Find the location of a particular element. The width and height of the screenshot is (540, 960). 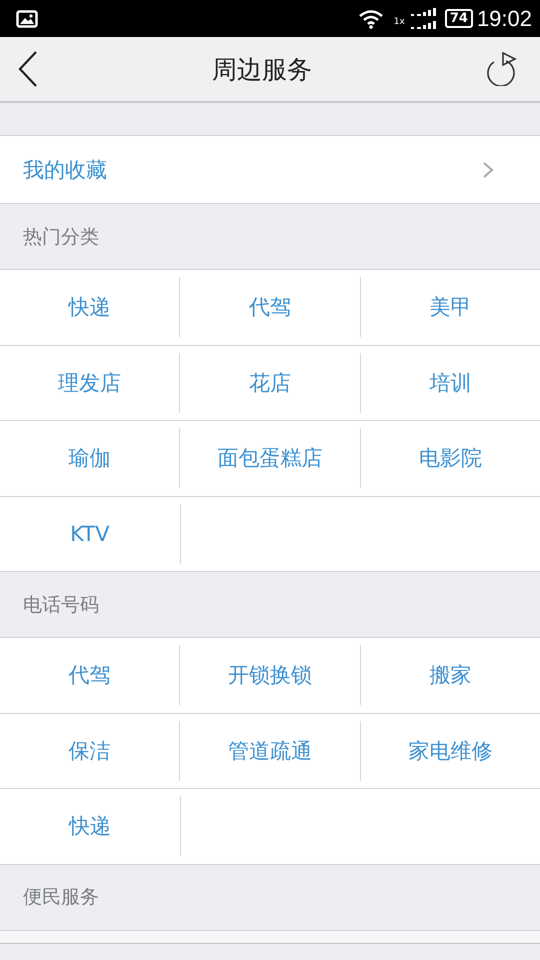

section-title: 电话号码 is located at coordinates (61, 605).